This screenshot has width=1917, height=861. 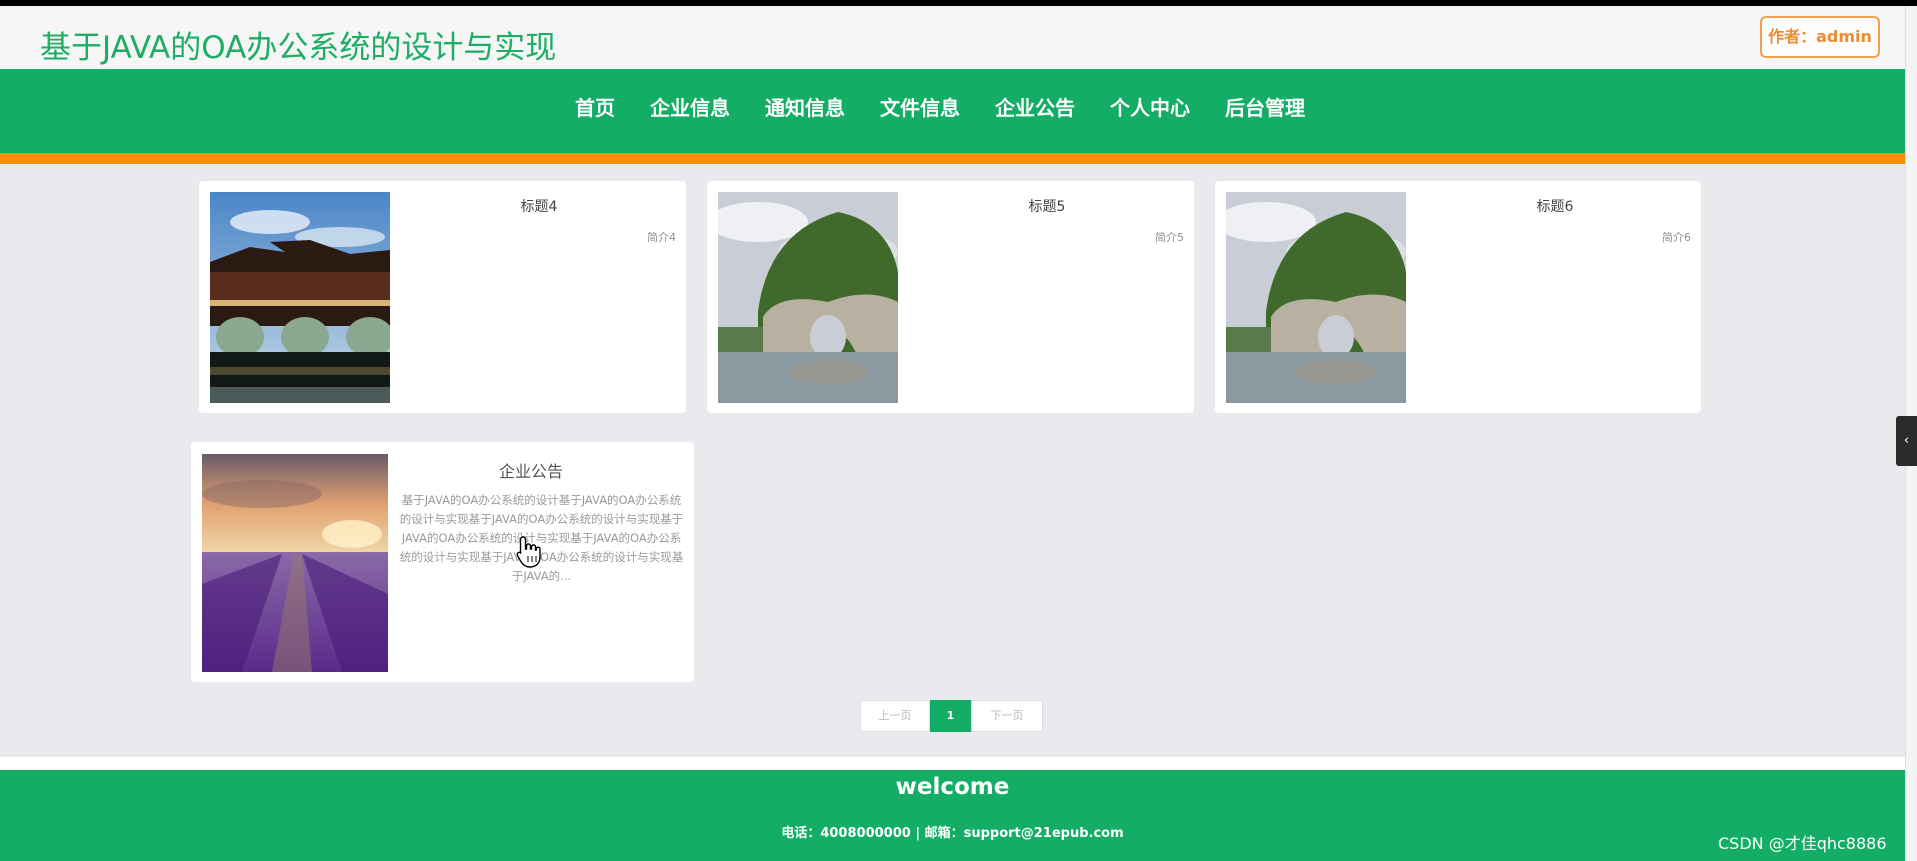 What do you see at coordinates (1820, 37) in the screenshot?
I see `author-badge: 作者：admin` at bounding box center [1820, 37].